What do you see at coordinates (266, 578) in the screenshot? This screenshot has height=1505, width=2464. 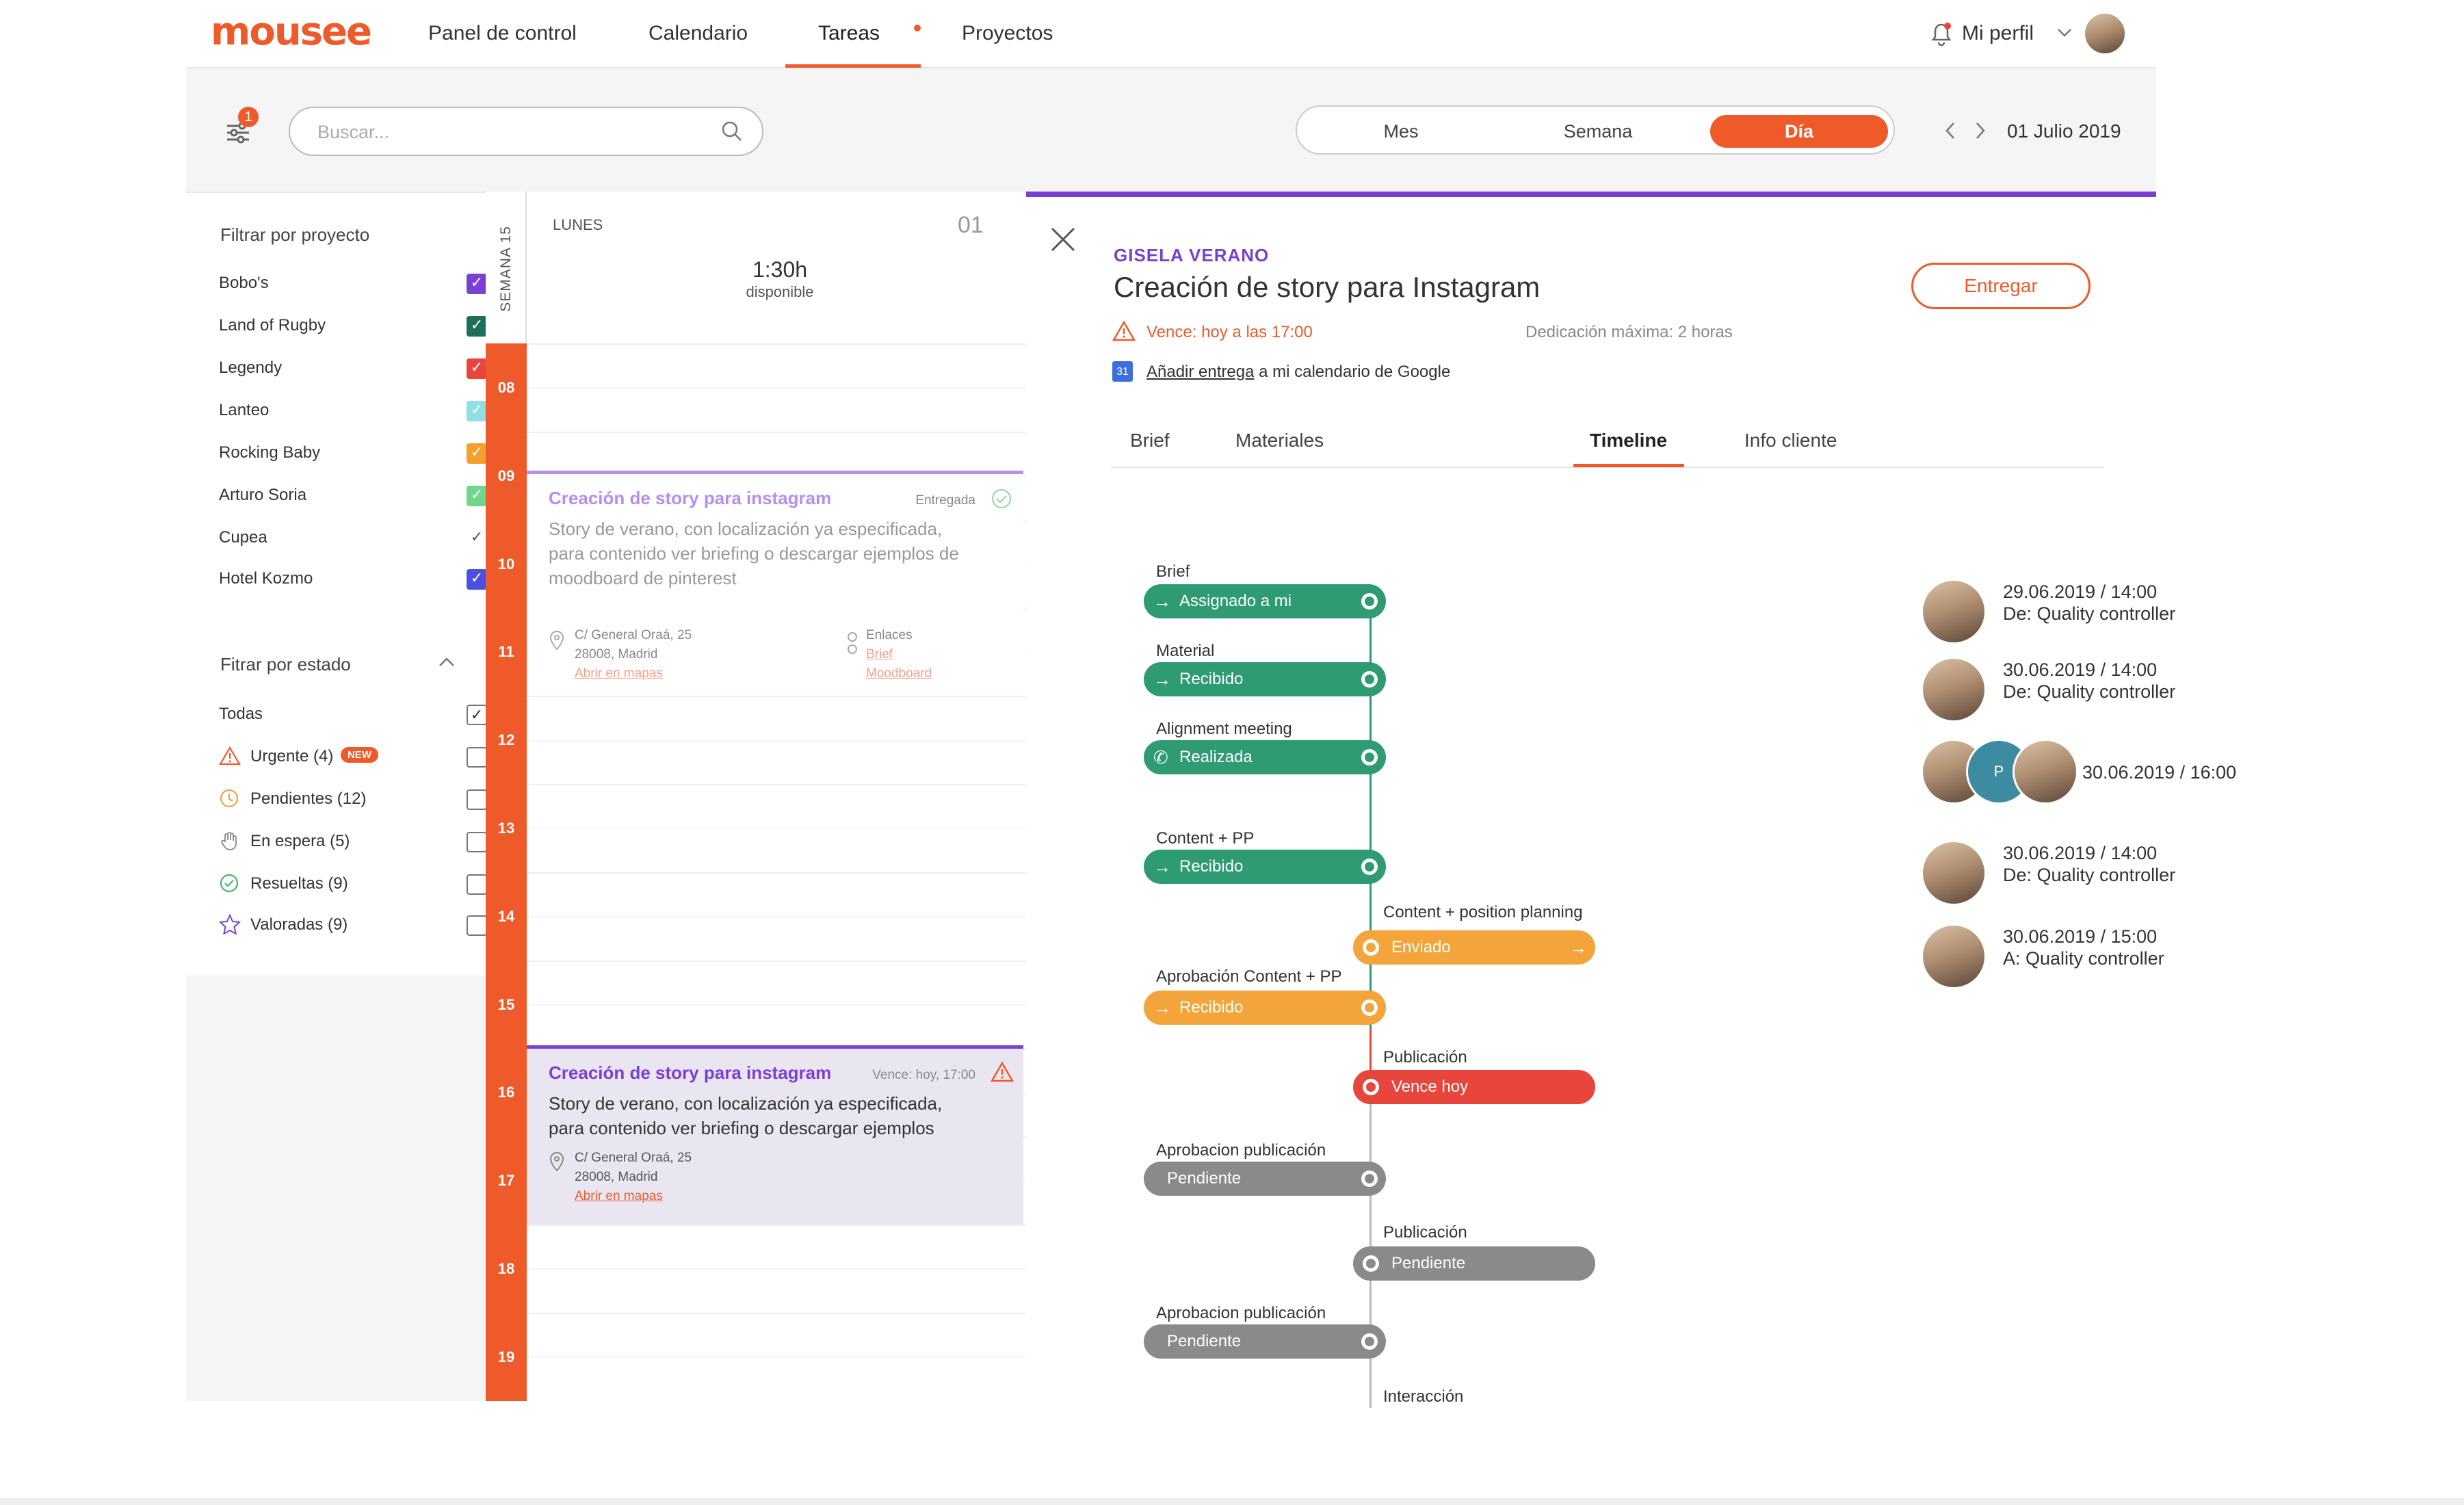 I see `project-filter-label: Hotel Kozmo` at bounding box center [266, 578].